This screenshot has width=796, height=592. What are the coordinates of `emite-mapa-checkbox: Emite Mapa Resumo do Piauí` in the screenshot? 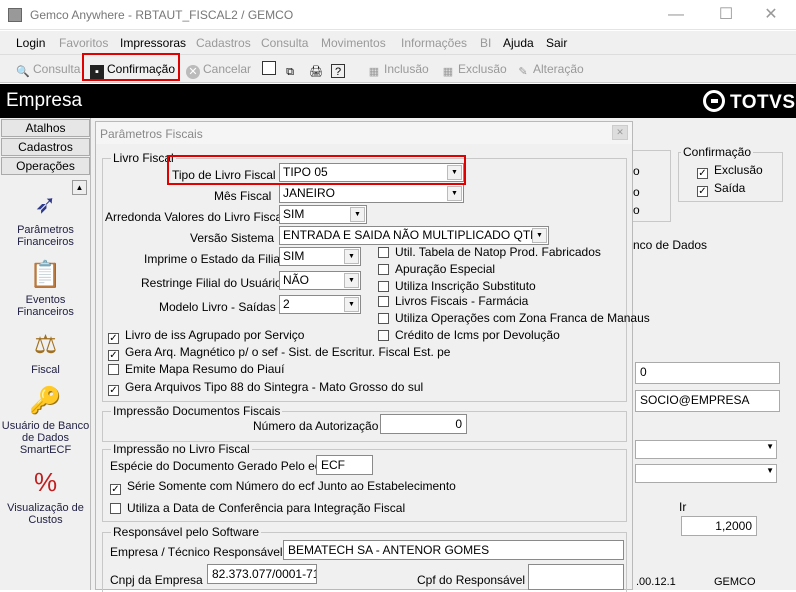 It's located at (196, 369).